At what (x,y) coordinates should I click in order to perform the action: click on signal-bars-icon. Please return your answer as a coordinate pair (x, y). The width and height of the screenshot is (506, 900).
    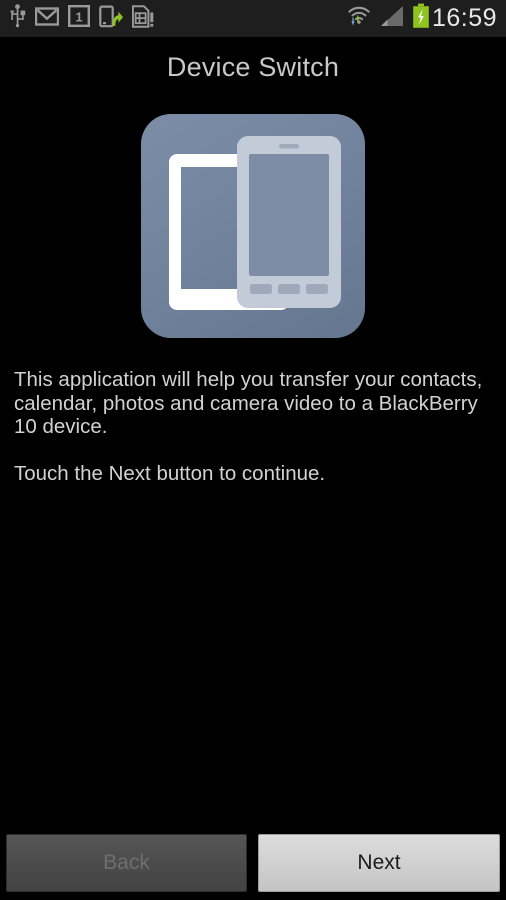
    Looking at the image, I should click on (392, 18).